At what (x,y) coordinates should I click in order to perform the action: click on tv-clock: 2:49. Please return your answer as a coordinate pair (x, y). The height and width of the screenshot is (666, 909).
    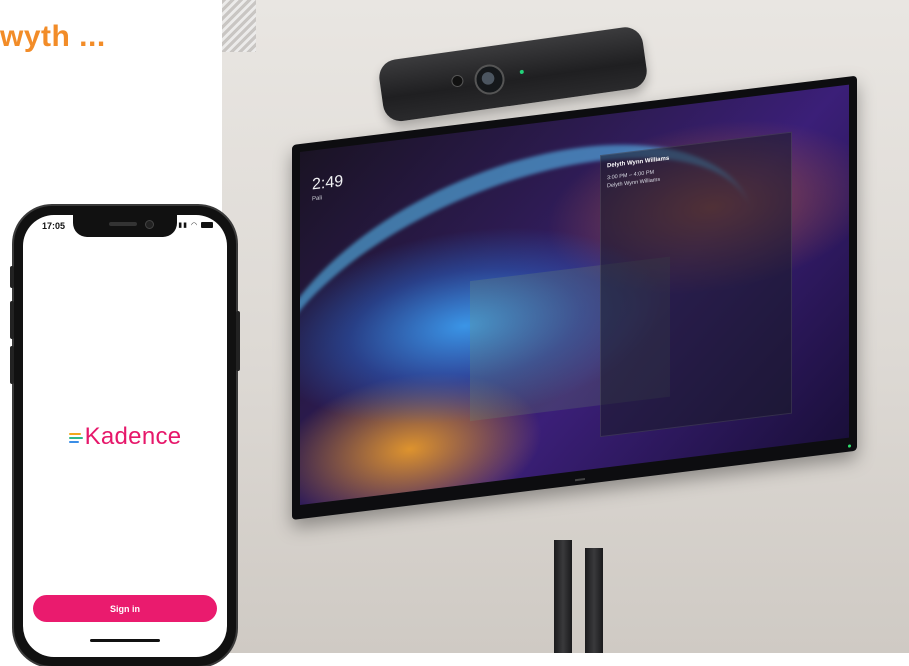
    Looking at the image, I should click on (328, 183).